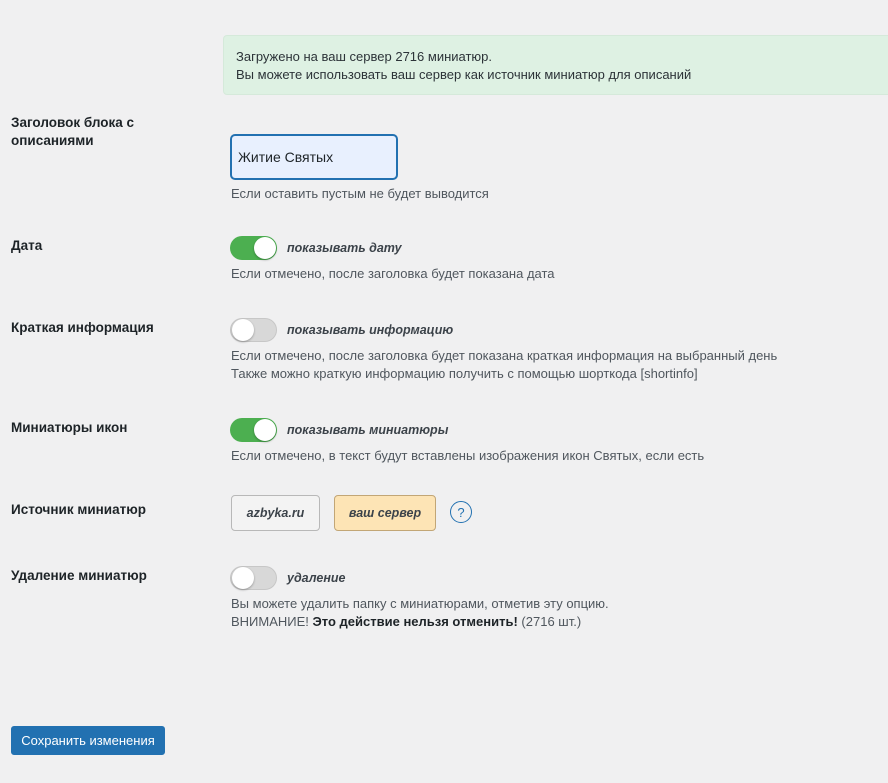 This screenshot has height=783, width=888. What do you see at coordinates (79, 575) in the screenshot?
I see `thumb-delete-label: Удаление миниатюр` at bounding box center [79, 575].